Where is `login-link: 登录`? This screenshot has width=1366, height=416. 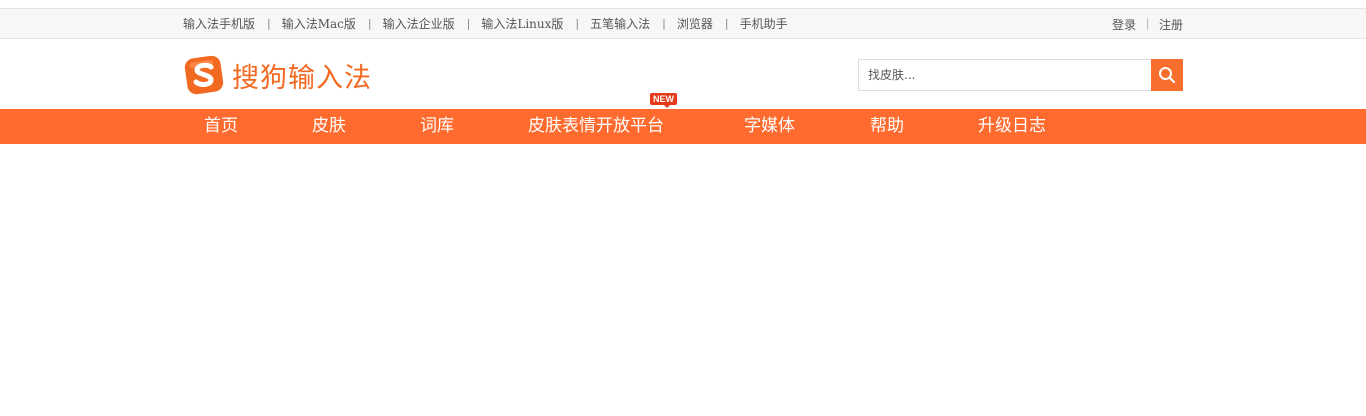 login-link: 登录 is located at coordinates (1124, 24).